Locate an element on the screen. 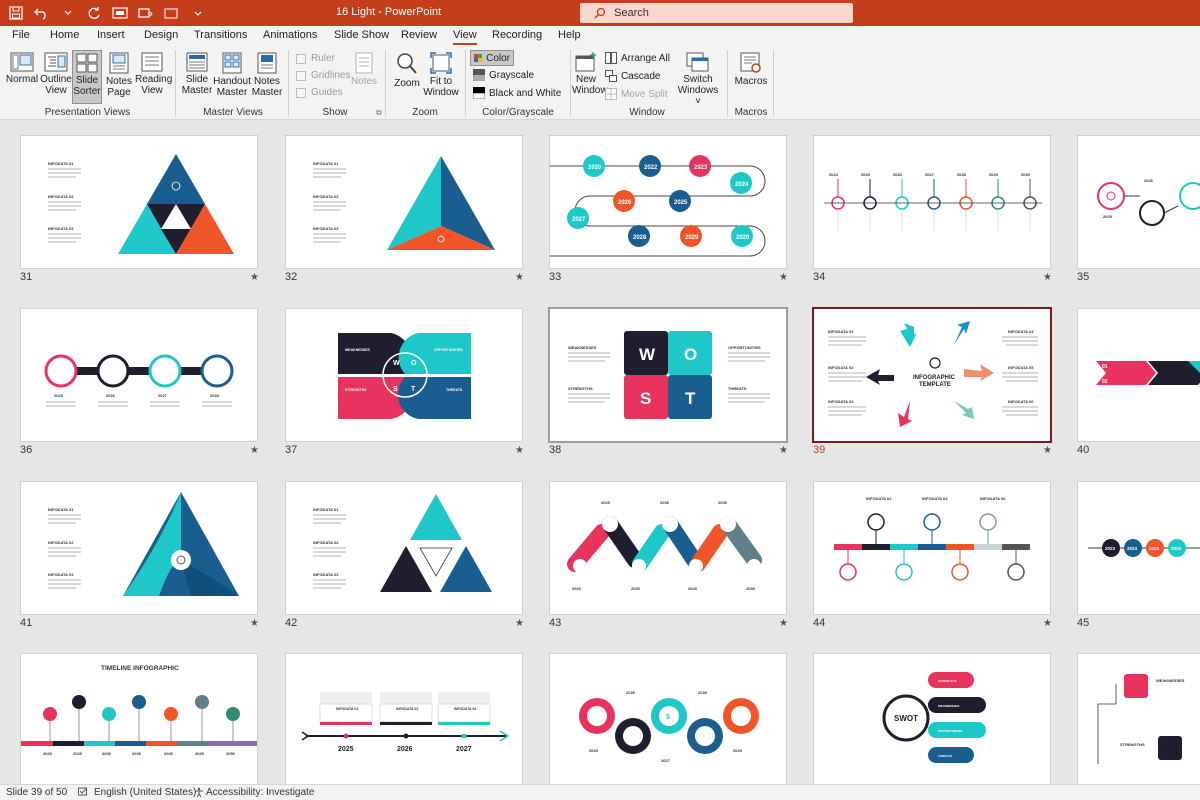 This screenshot has height=800, width=1200. group-color-grayscale: Color/Grayscale is located at coordinates (518, 112).